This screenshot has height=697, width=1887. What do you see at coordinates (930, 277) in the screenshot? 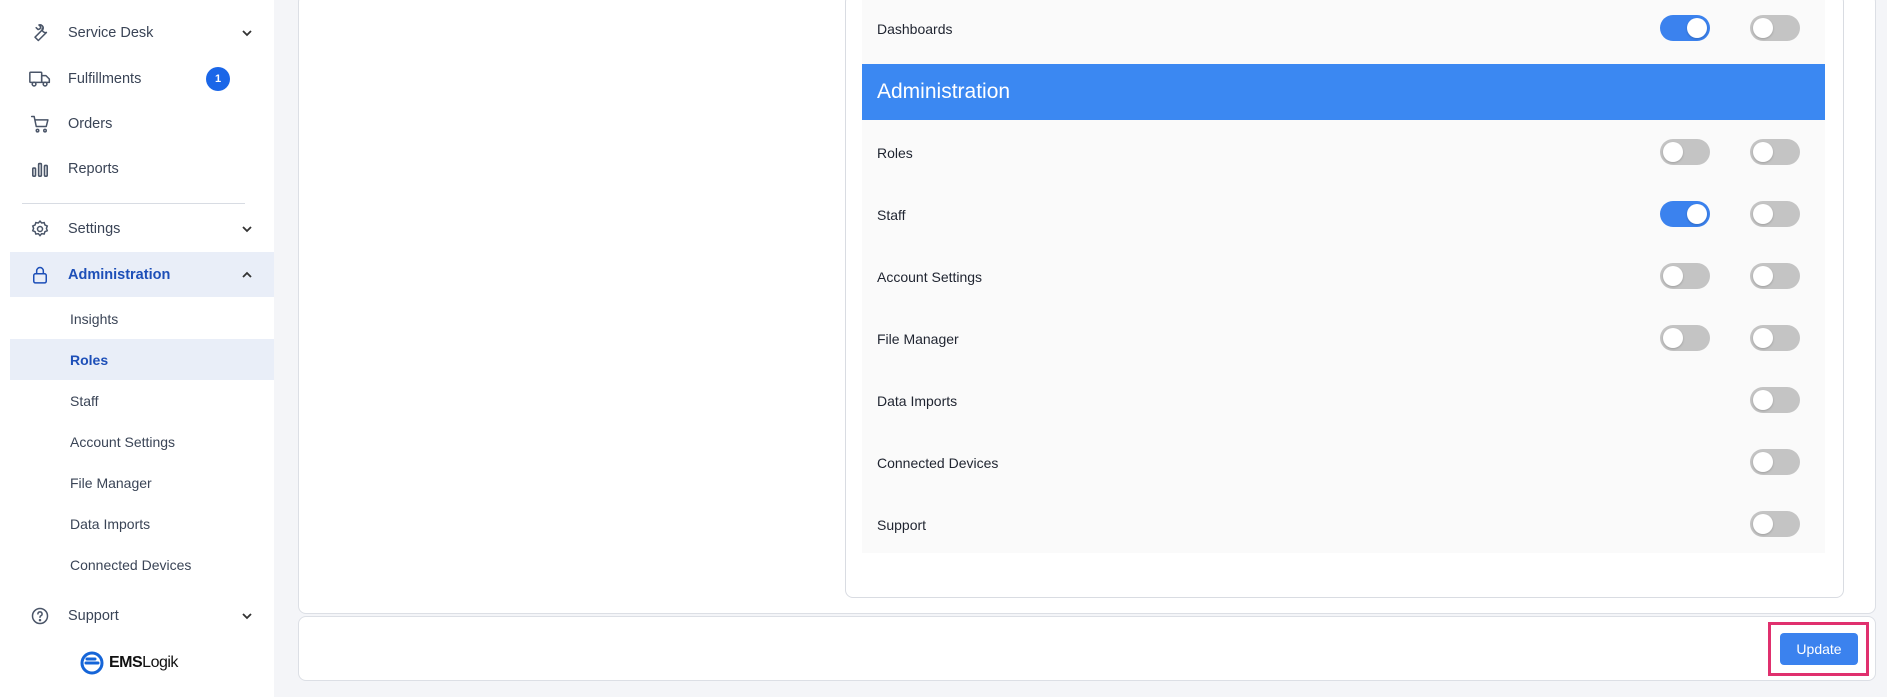
I see `perm-label-account-settings: Account Settings` at bounding box center [930, 277].